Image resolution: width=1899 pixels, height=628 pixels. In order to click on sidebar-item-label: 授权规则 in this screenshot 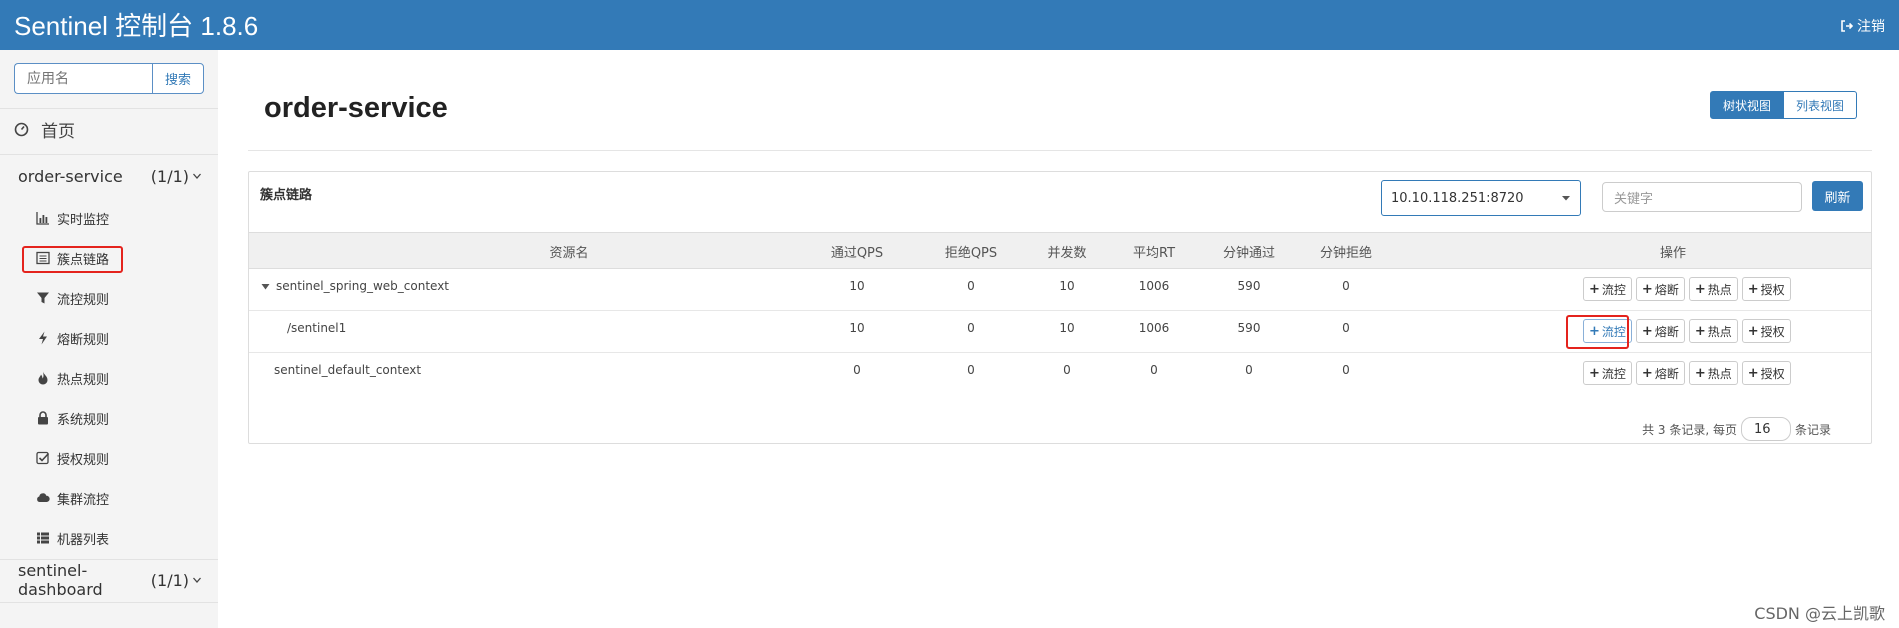, I will do `click(83, 460)`.